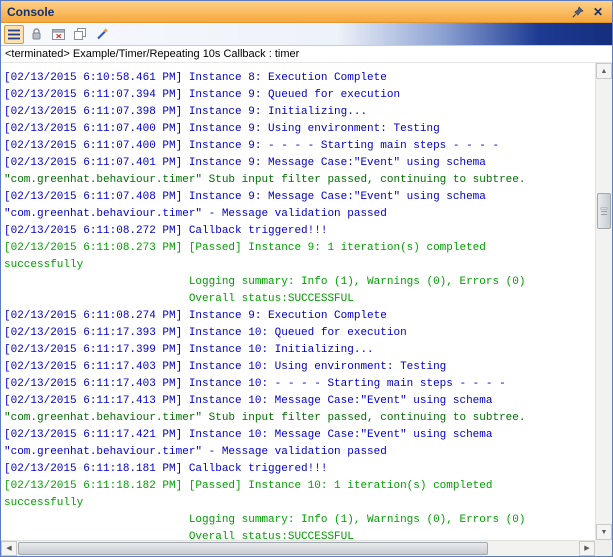 The width and height of the screenshot is (613, 557). Describe the element at coordinates (598, 12) in the screenshot. I see `close-icon: ✕` at that location.